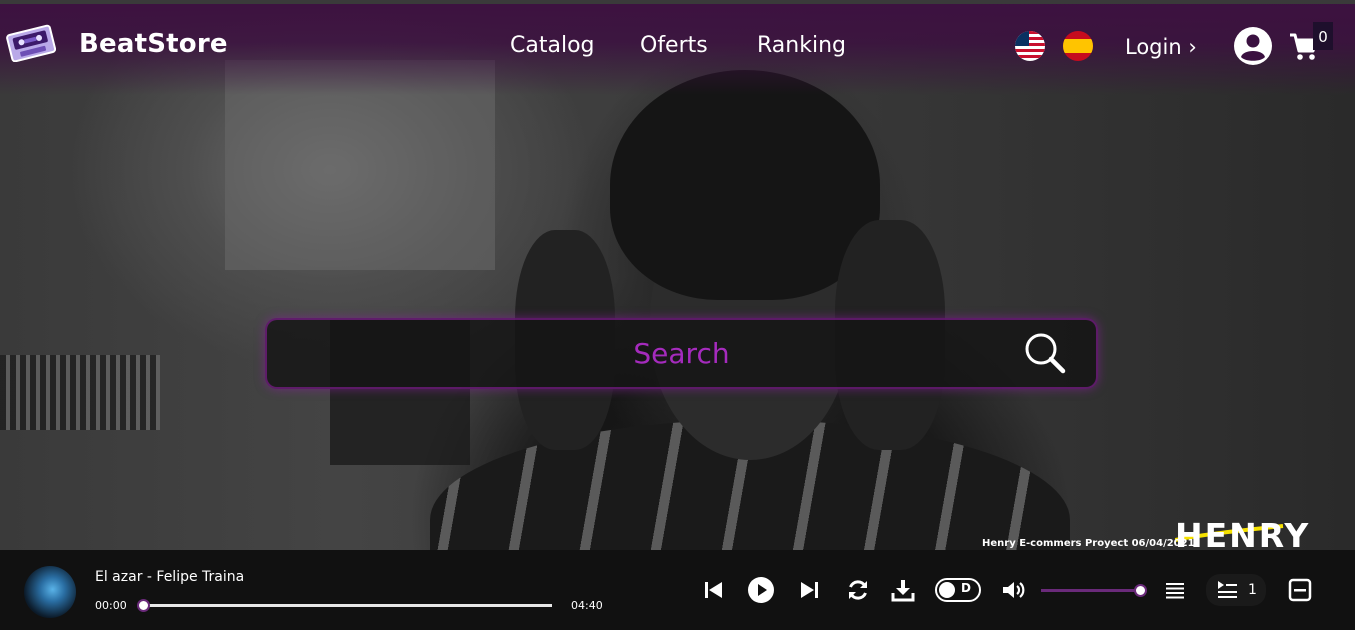  Describe the element at coordinates (745, 185) in the screenshot. I see `person-hair` at that location.